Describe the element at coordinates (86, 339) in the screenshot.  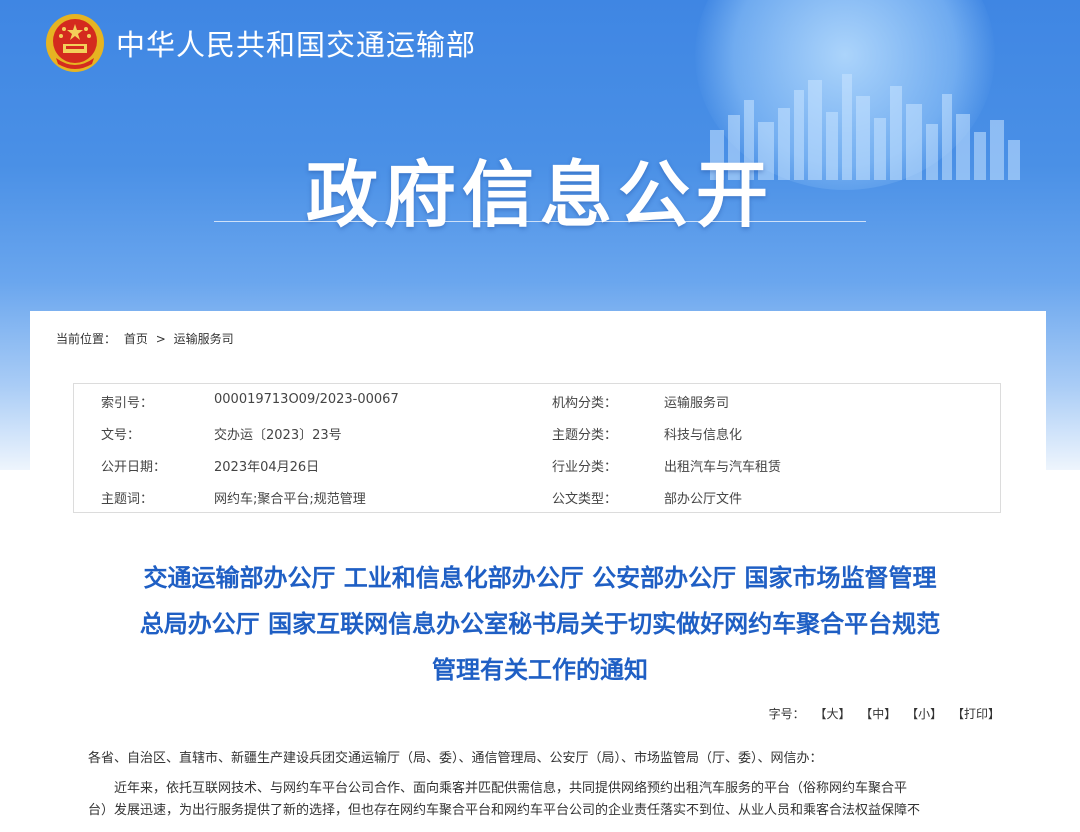
I see `breadcrumb-label: 当前位置：` at that location.